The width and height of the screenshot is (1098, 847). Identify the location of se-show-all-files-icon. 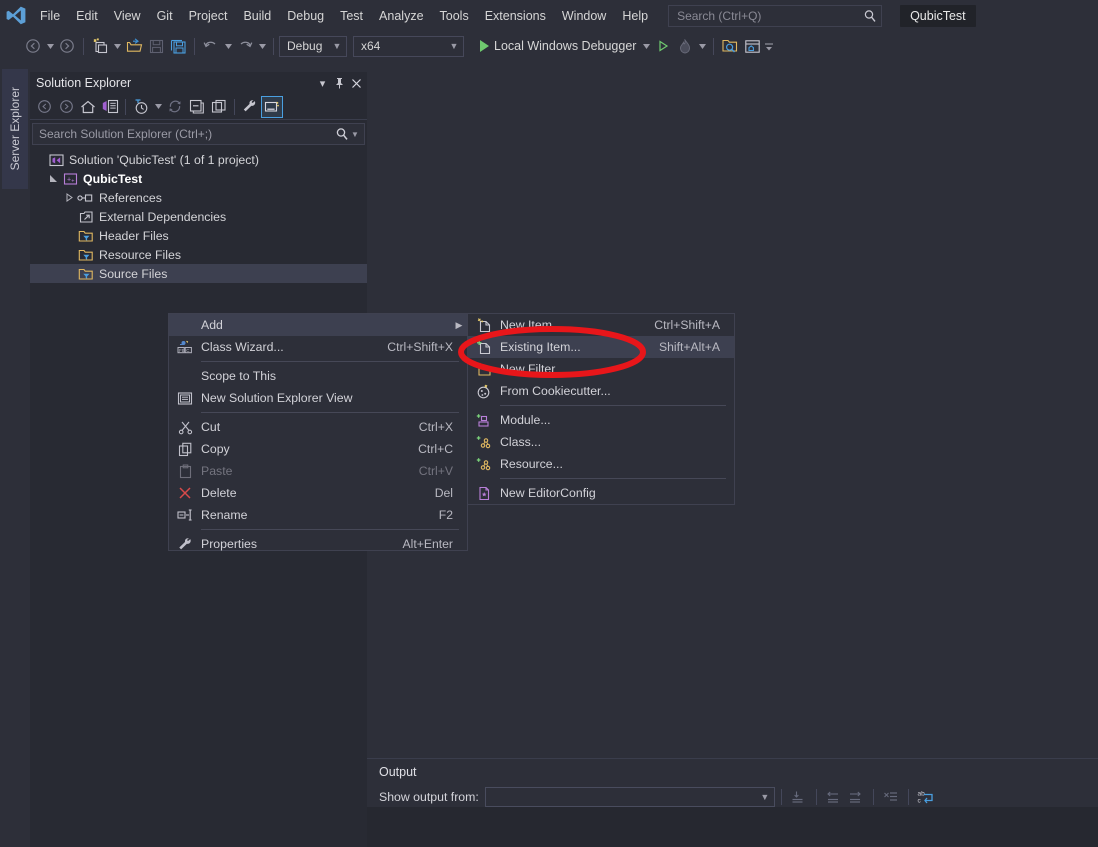
(219, 107).